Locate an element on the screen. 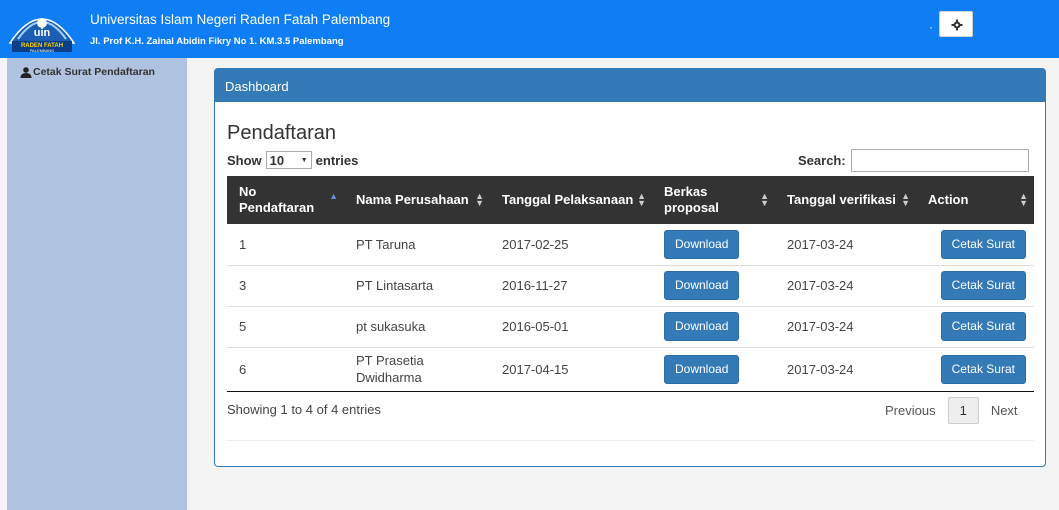  column-header-no: No Pendaftaran ▲ is located at coordinates (285, 200).